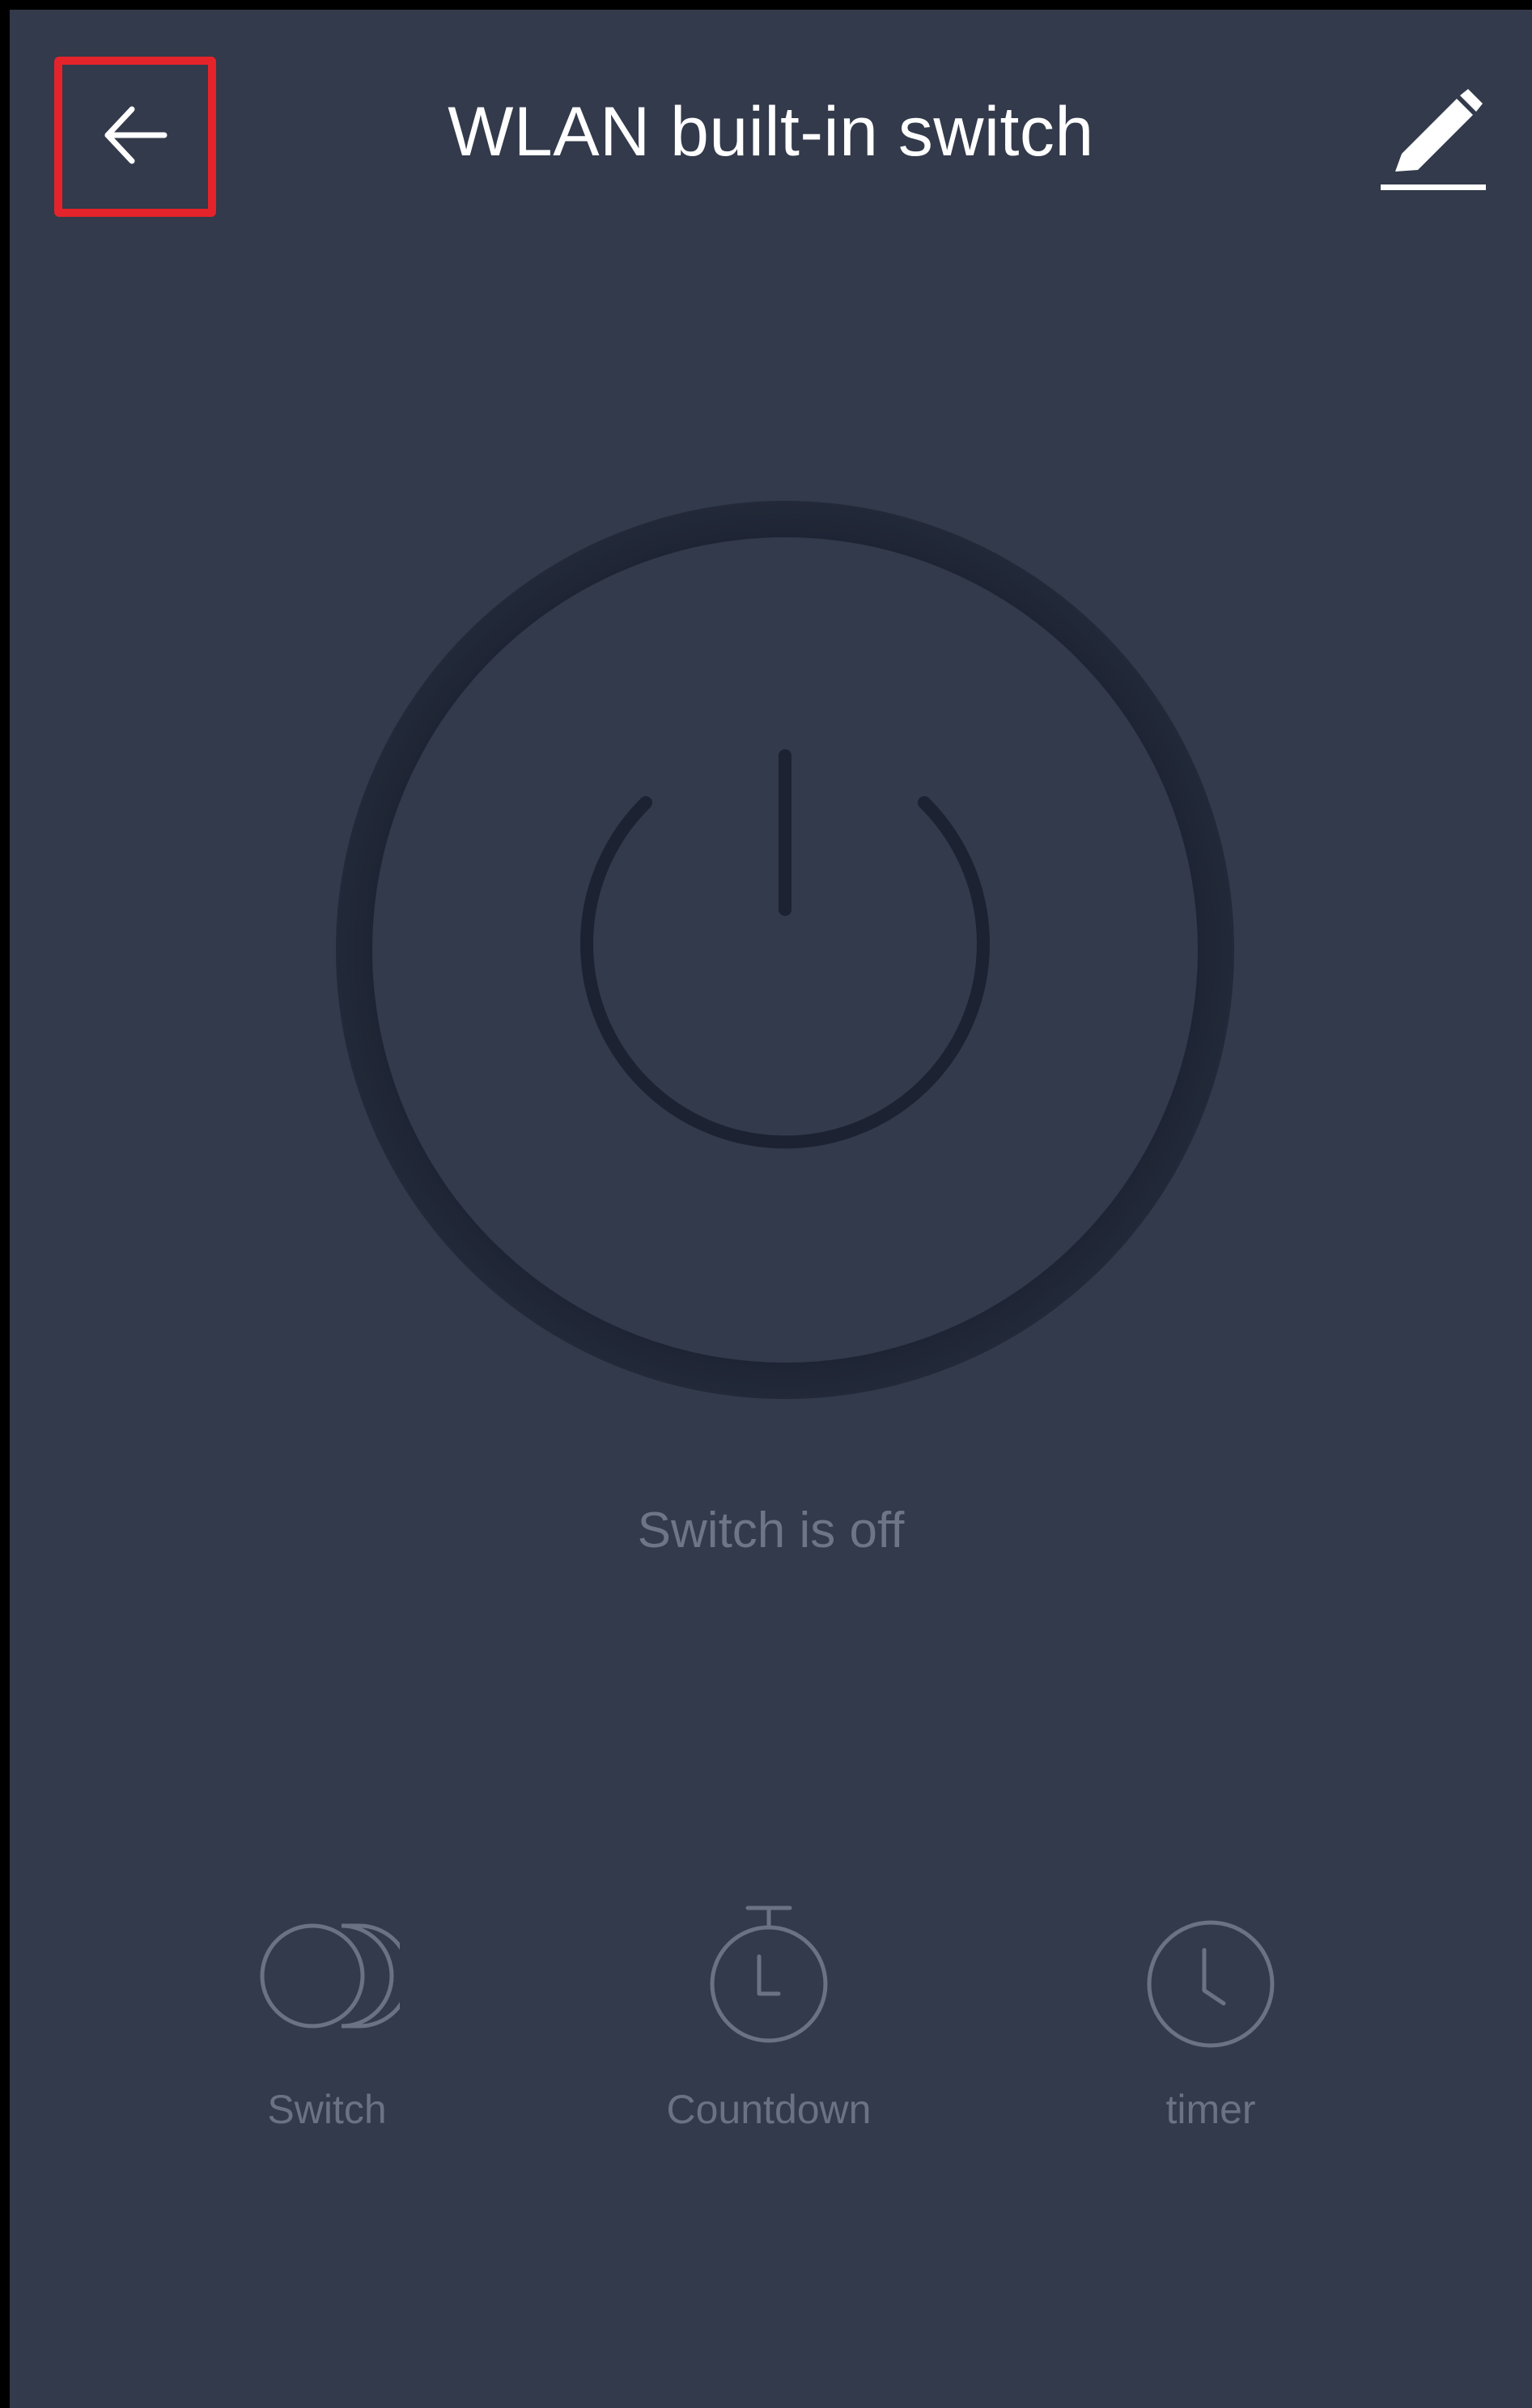  What do you see at coordinates (771, 1530) in the screenshot?
I see `switch-status-text: Switch is off` at bounding box center [771, 1530].